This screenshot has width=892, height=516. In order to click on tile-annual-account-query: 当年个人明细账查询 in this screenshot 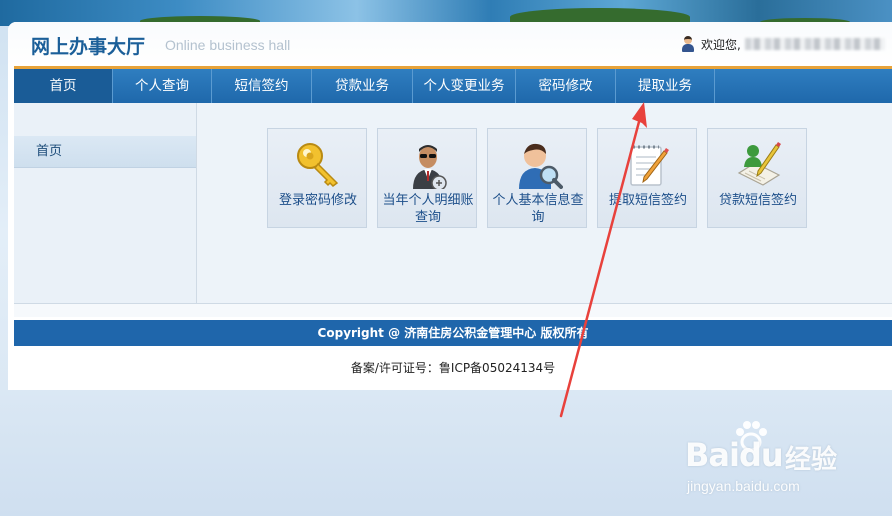, I will do `click(427, 178)`.